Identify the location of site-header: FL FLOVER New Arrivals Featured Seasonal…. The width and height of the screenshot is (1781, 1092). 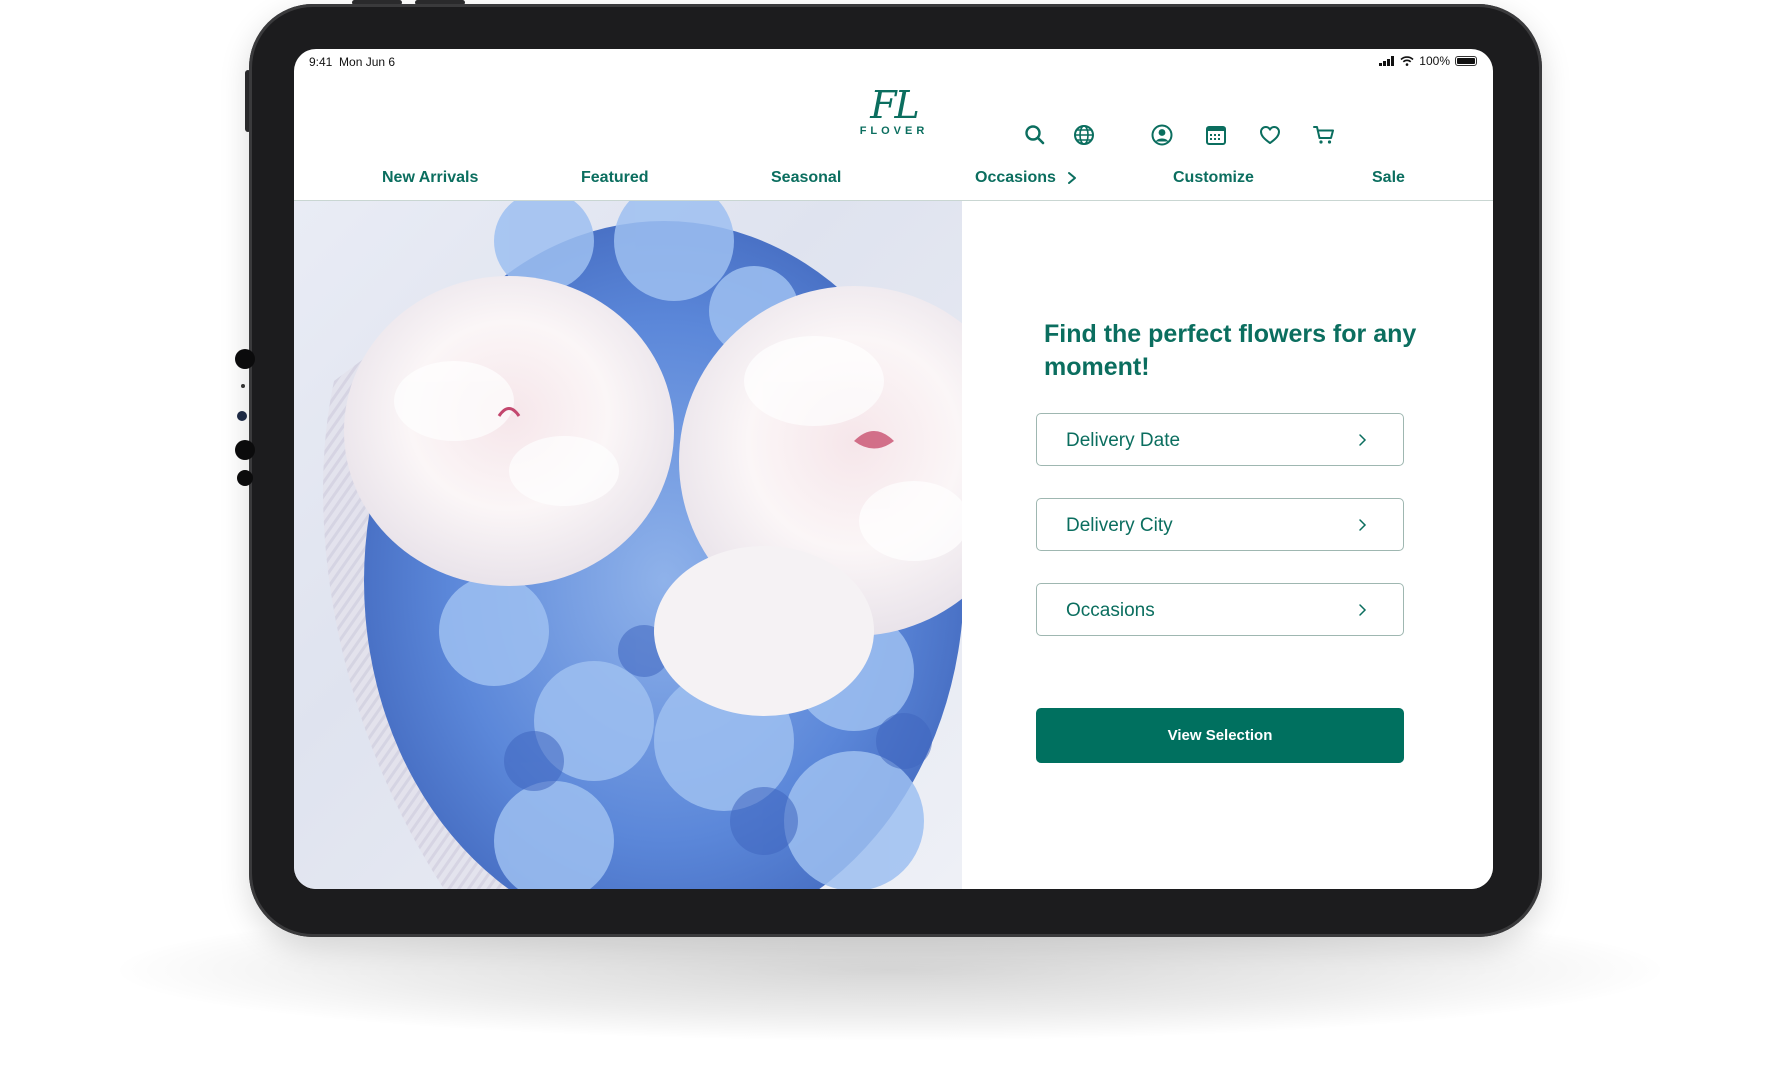
(893, 138).